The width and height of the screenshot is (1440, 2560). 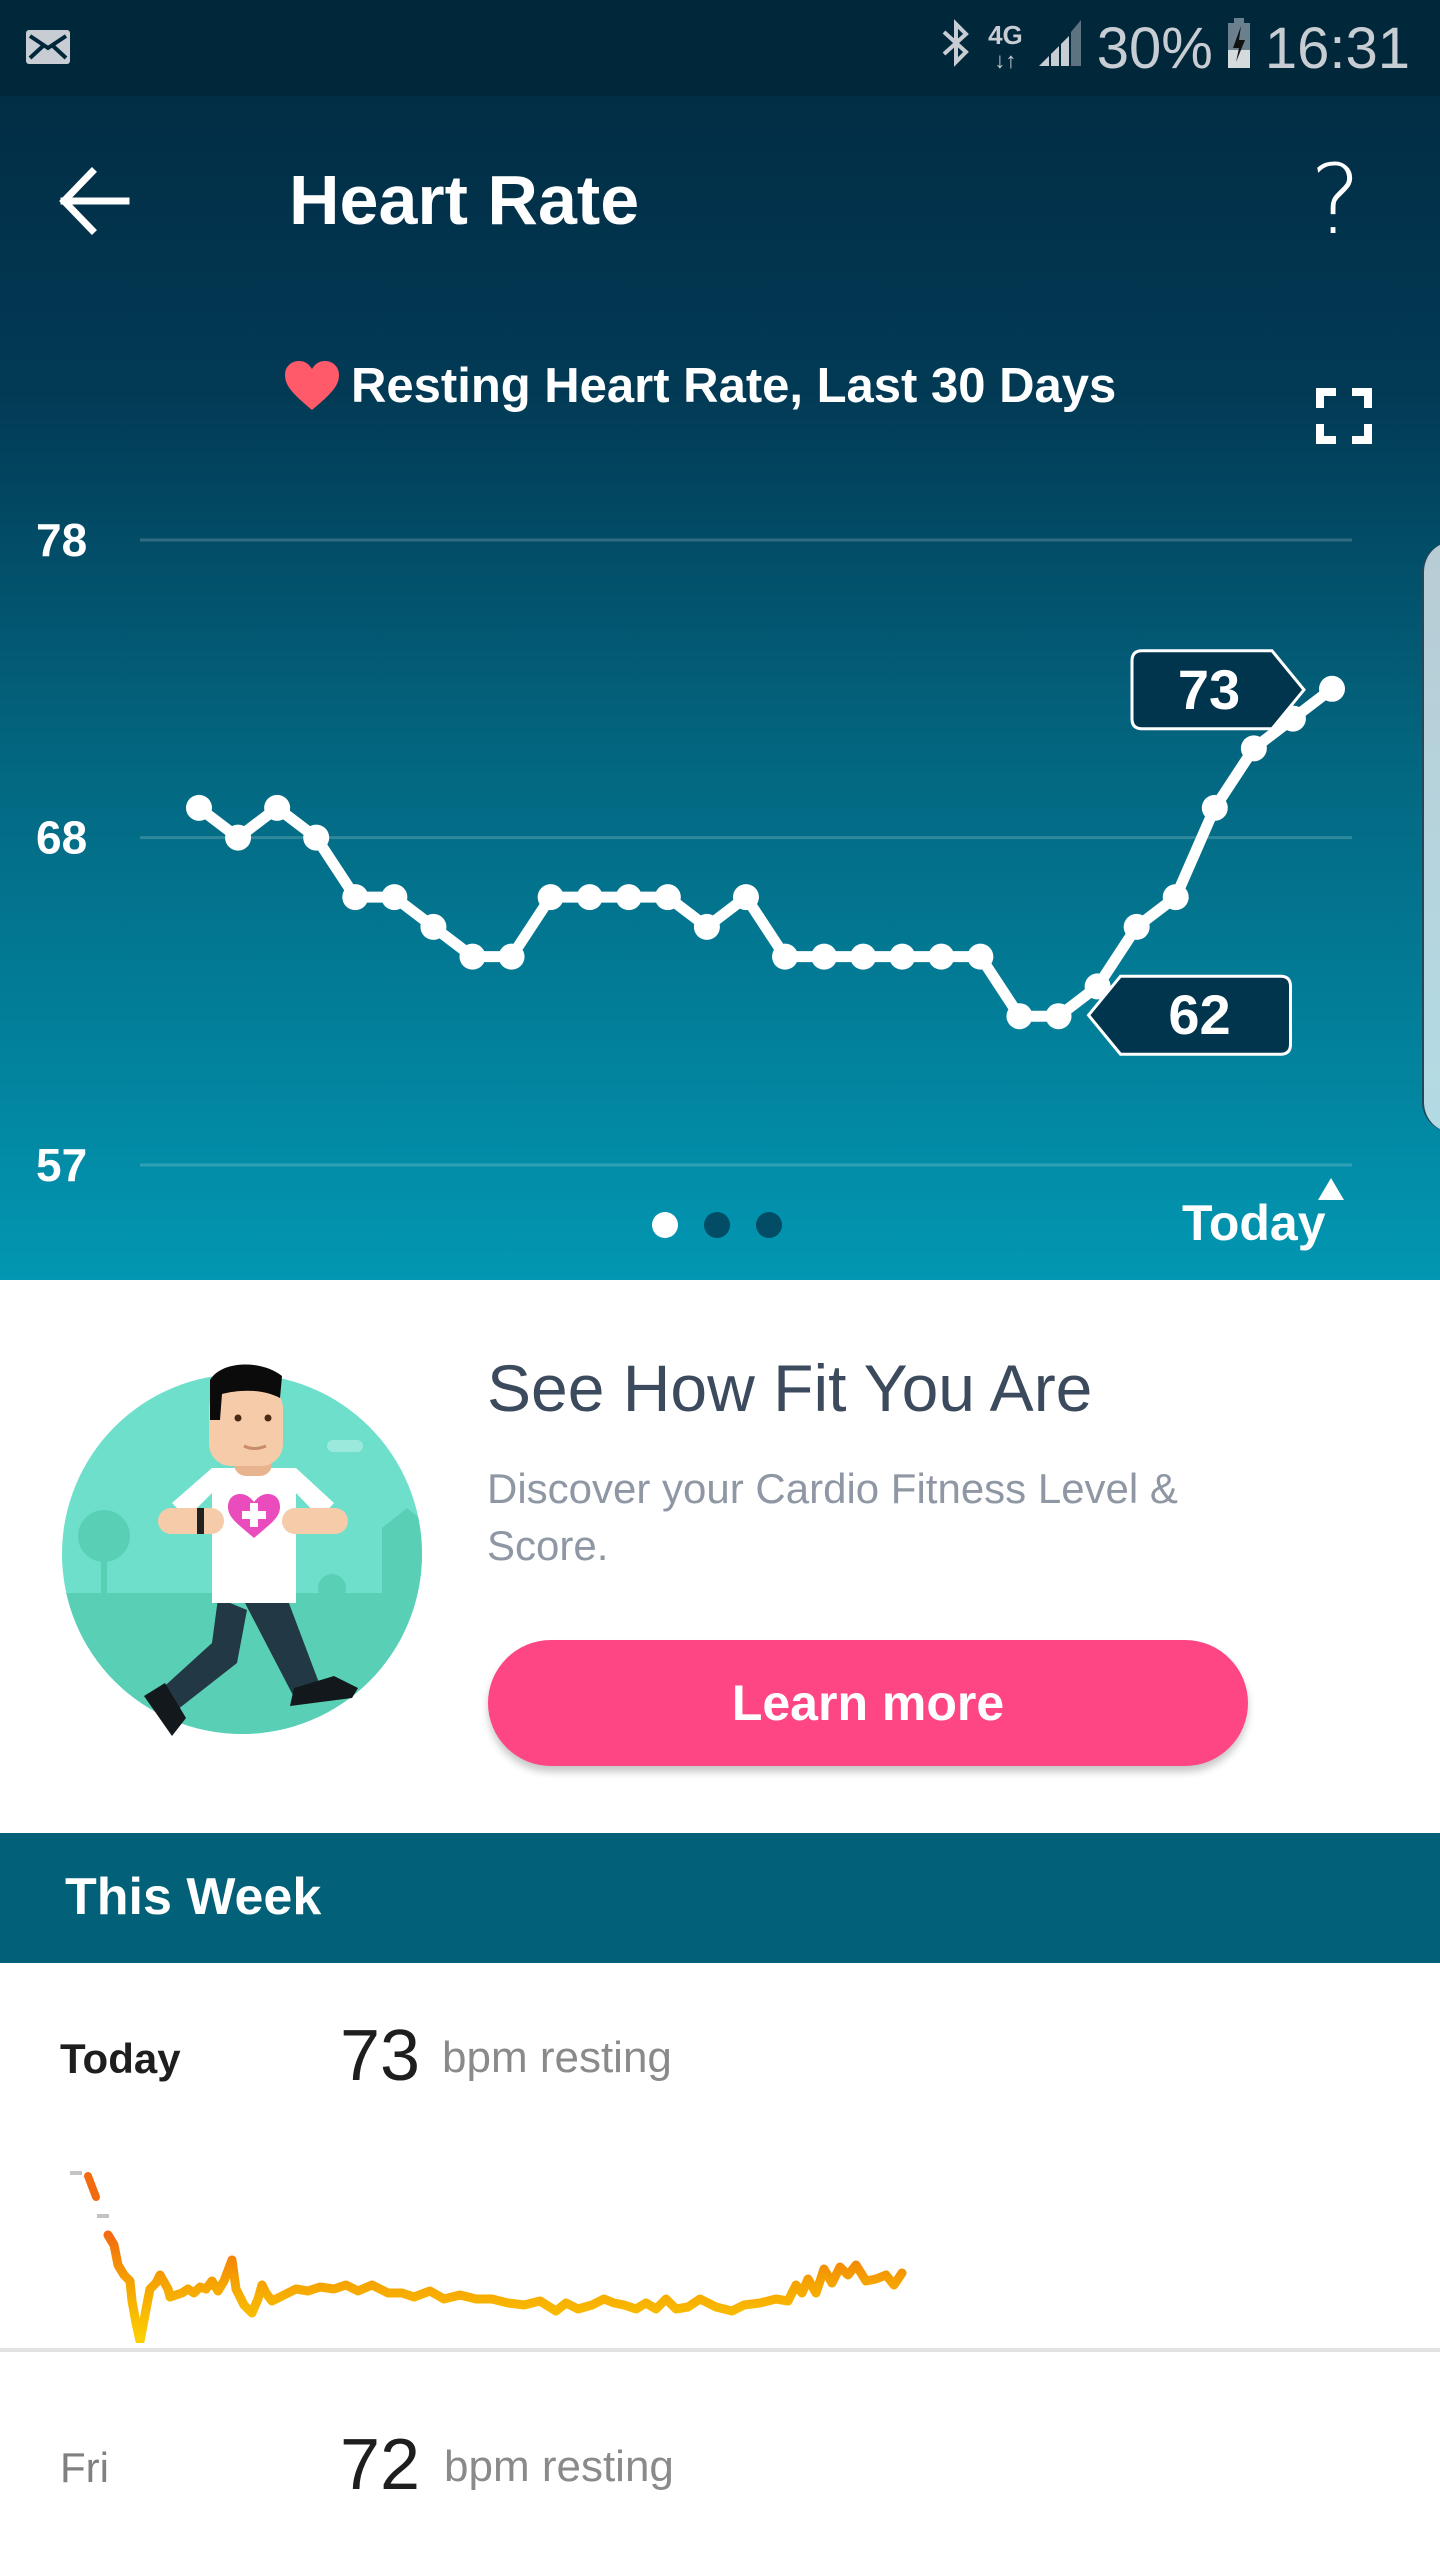 I want to click on page-title: Heart Rate, so click(x=464, y=200).